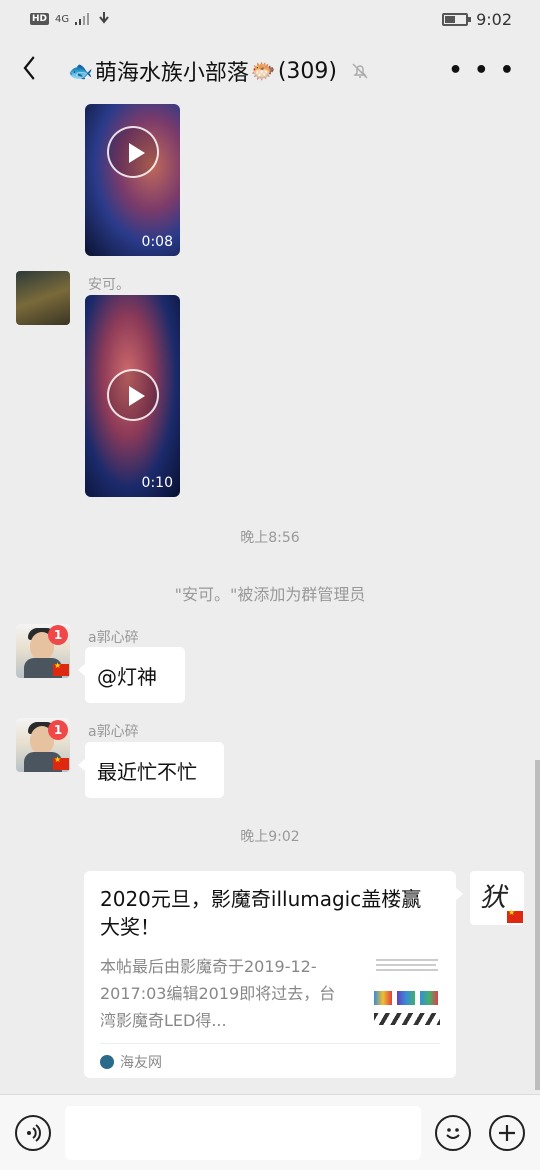  I want to click on video-message: 0:10, so click(132, 396).